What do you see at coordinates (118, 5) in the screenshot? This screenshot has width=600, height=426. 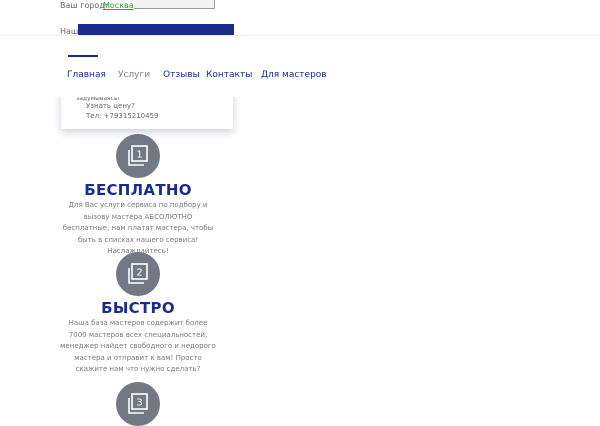 I see `city-link: Москва` at bounding box center [118, 5].